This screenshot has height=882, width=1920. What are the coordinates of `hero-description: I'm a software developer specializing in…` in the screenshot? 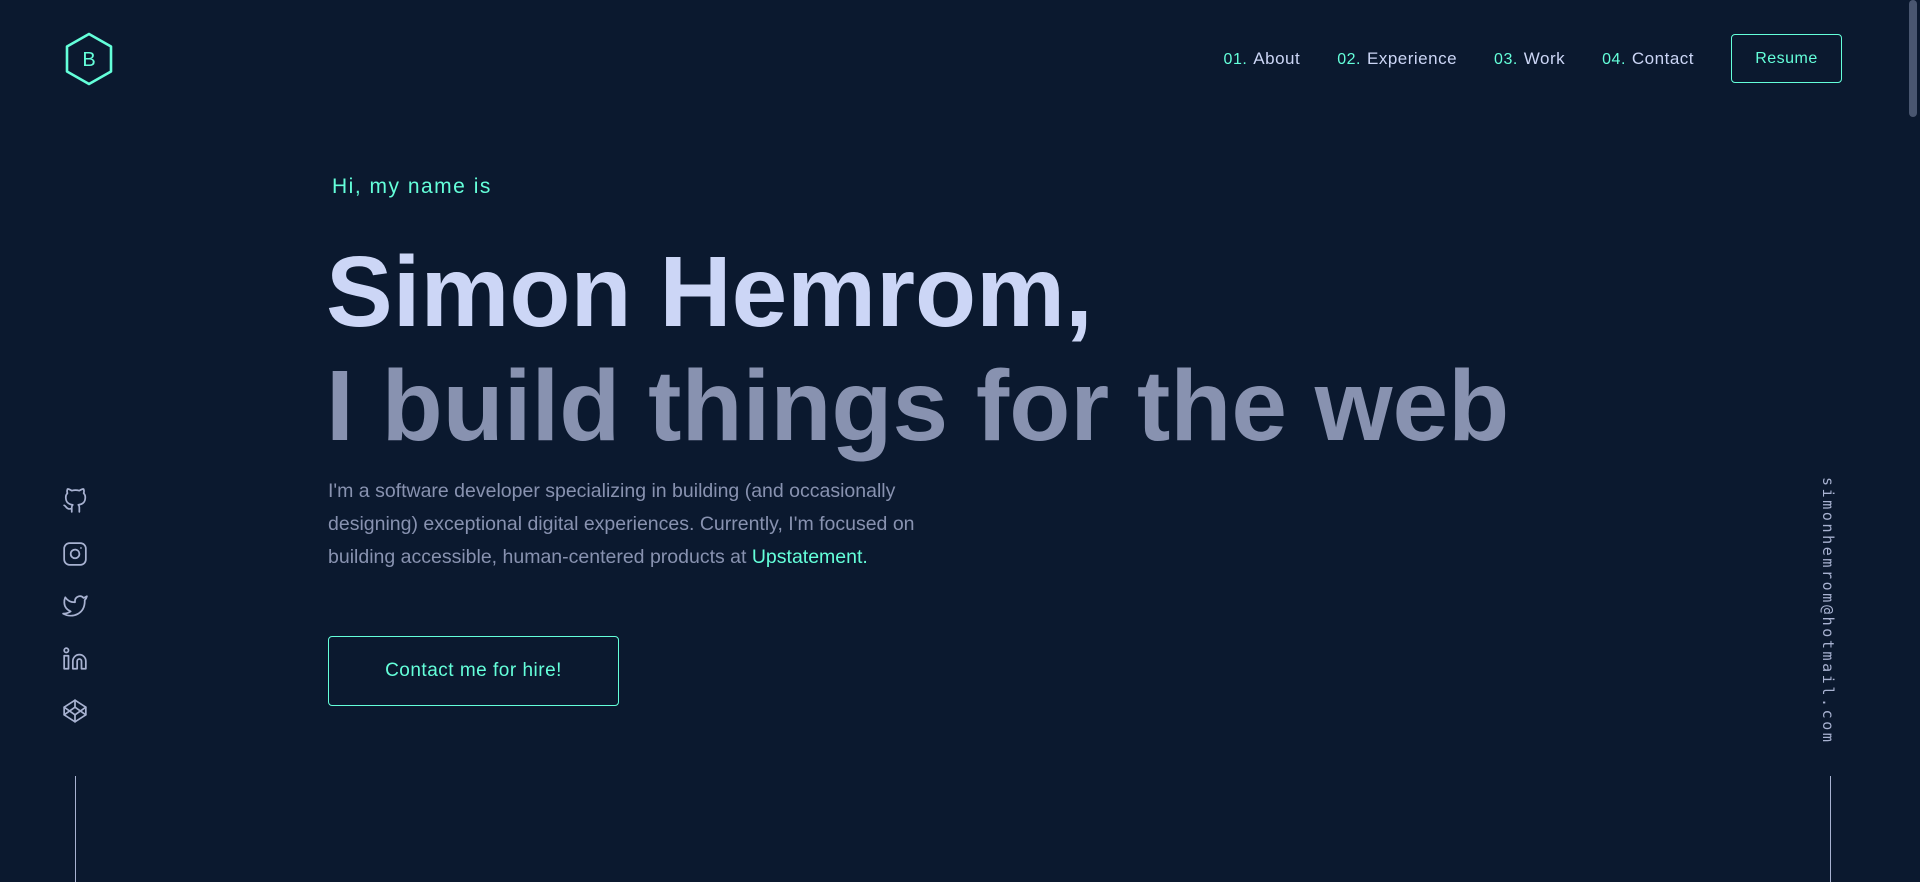 It's located at (648, 524).